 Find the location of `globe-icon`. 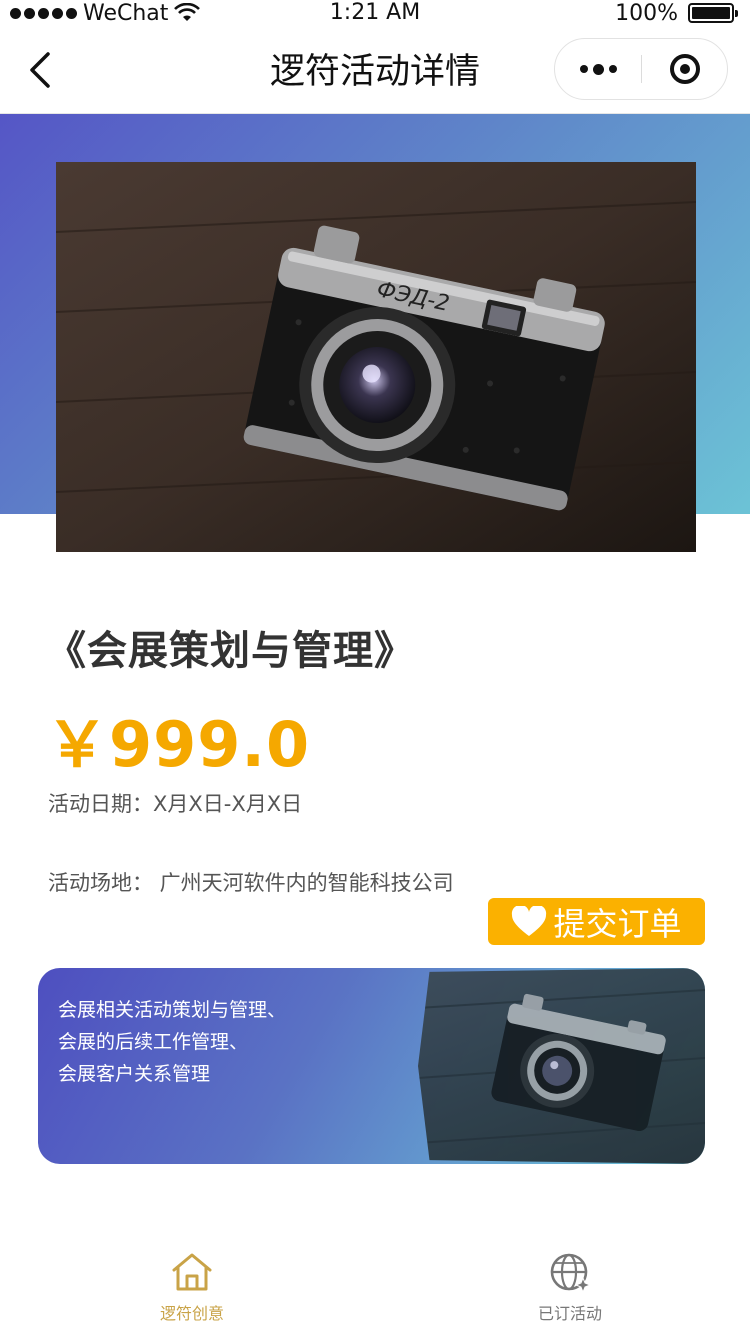

globe-icon is located at coordinates (571, 1273).